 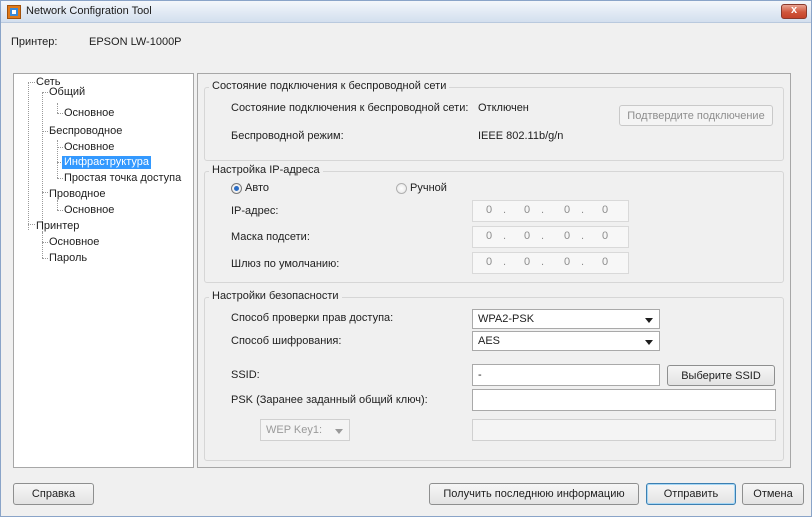 What do you see at coordinates (286, 341) in the screenshot?
I see `encryption-label: Способ шифрования:` at bounding box center [286, 341].